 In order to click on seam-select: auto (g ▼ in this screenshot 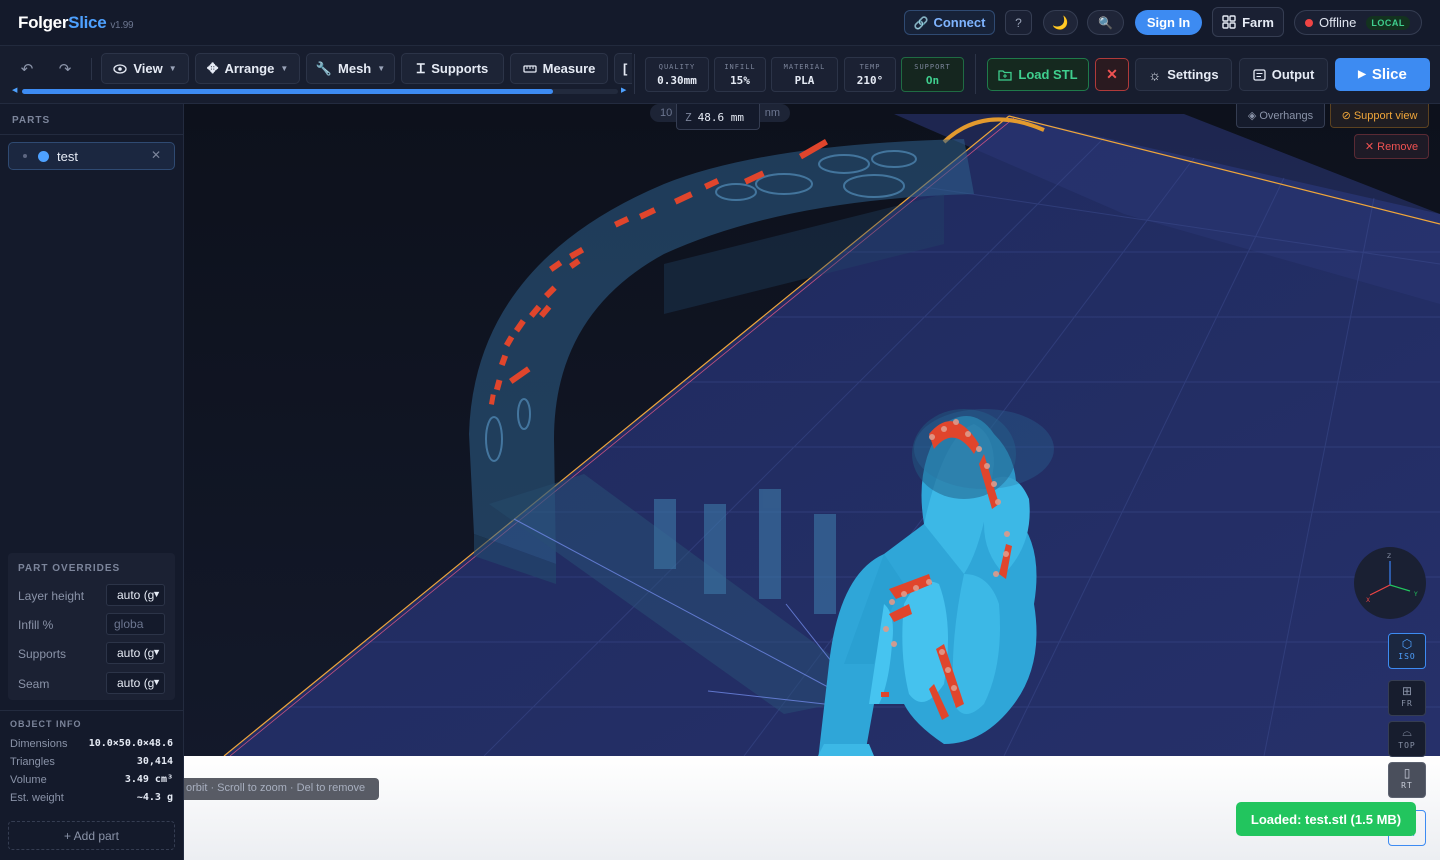, I will do `click(135, 683)`.